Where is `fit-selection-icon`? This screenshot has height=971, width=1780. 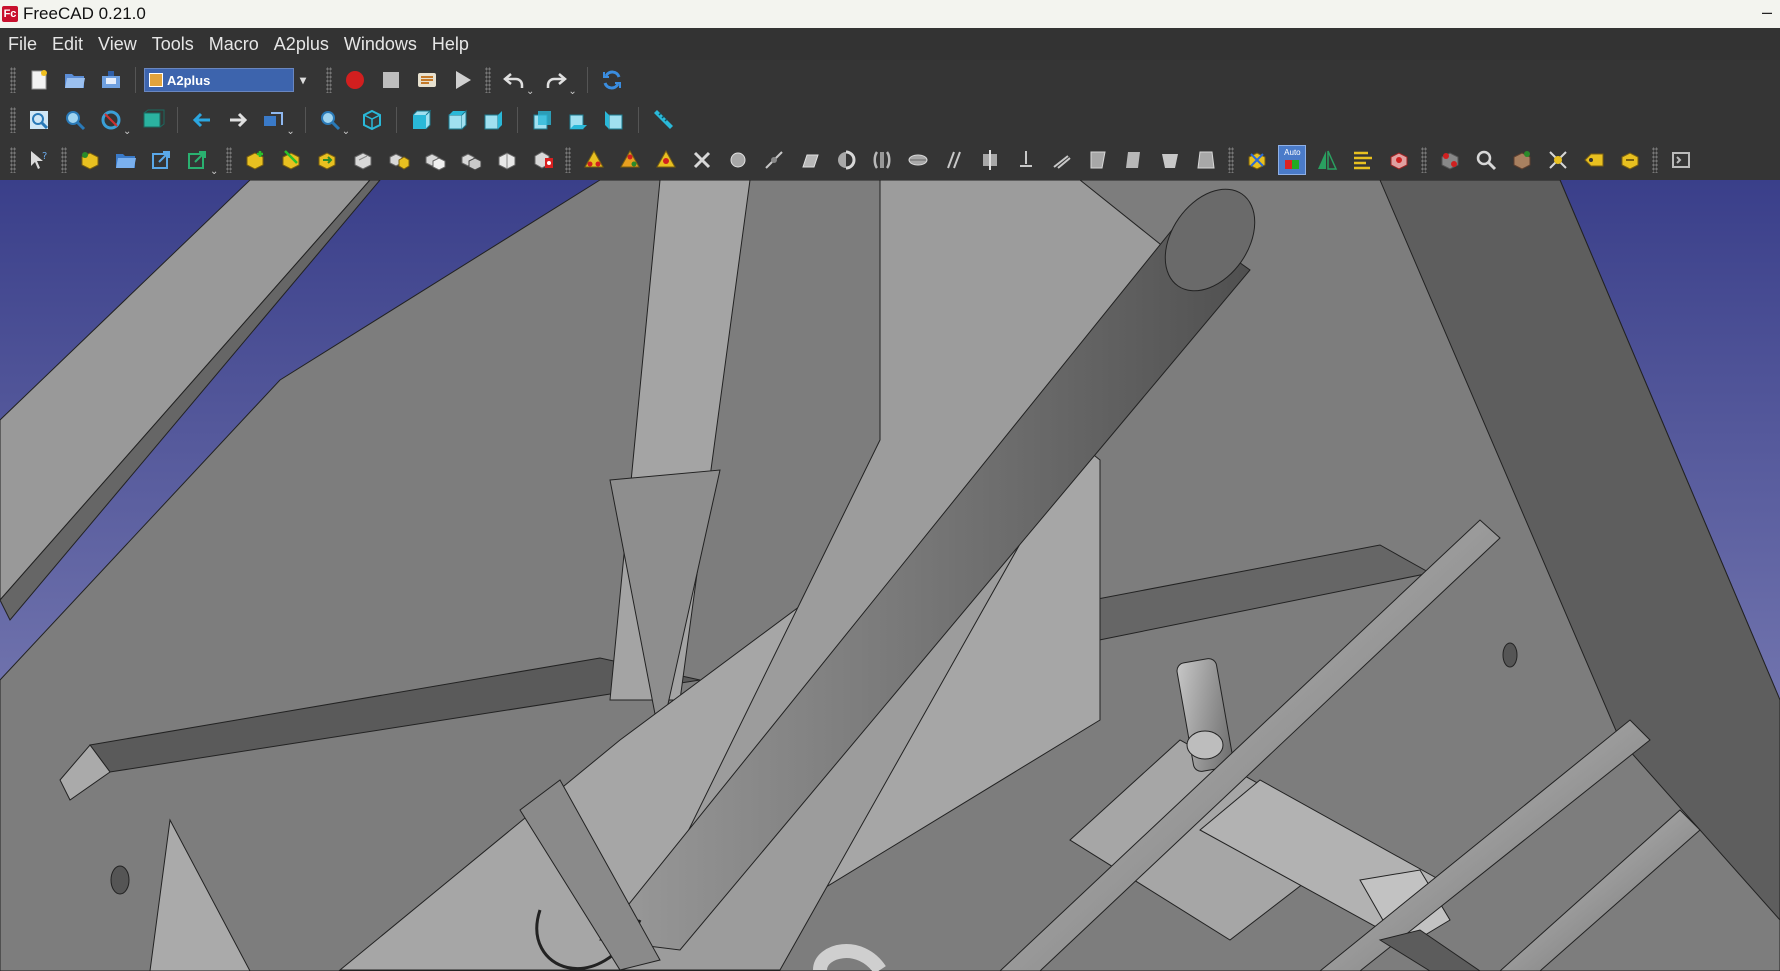
fit-selection-icon is located at coordinates (75, 120).